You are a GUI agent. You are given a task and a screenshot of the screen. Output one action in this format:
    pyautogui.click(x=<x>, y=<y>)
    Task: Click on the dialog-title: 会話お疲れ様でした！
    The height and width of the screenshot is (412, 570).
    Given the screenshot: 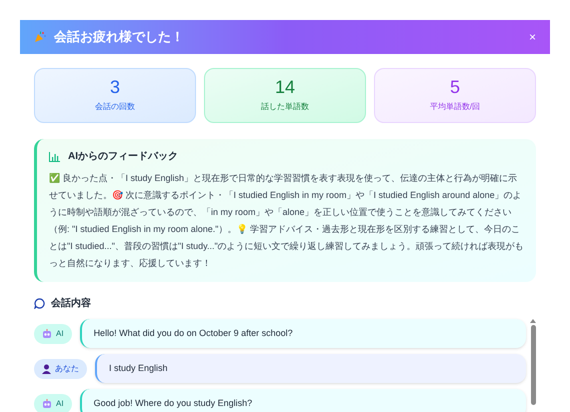 What is the action you would take?
    pyautogui.click(x=119, y=37)
    